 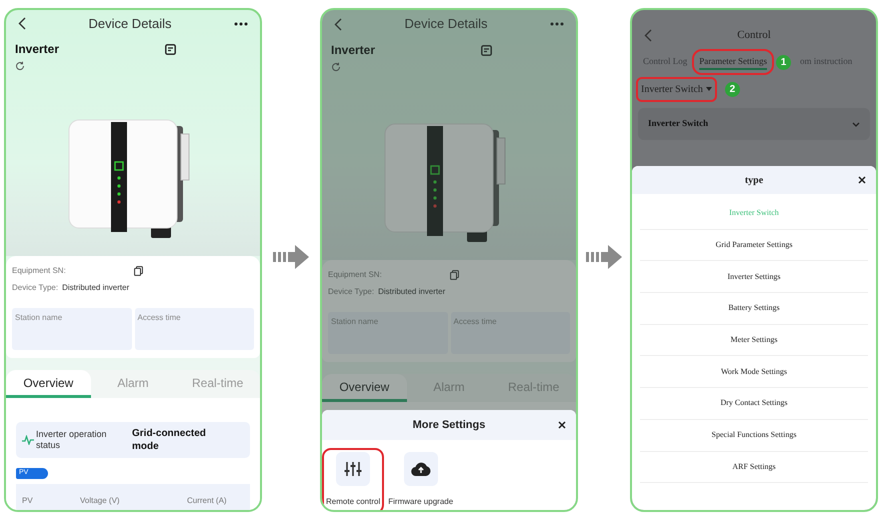 What do you see at coordinates (754, 35) in the screenshot?
I see `screen-title: Control` at bounding box center [754, 35].